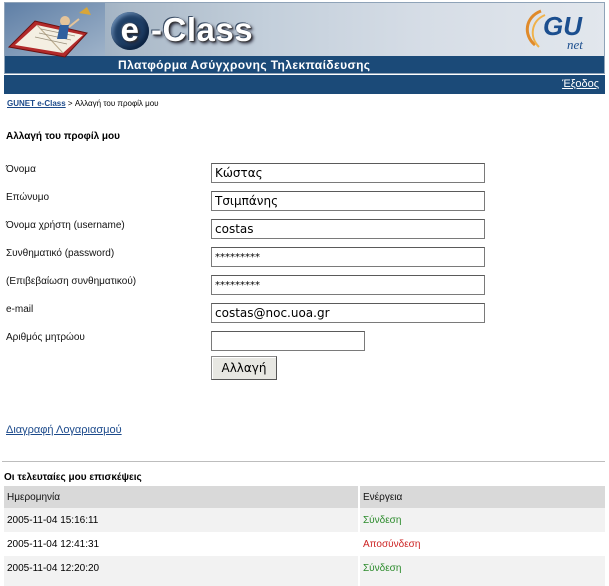  I want to click on visit-date, so click(181, 583).